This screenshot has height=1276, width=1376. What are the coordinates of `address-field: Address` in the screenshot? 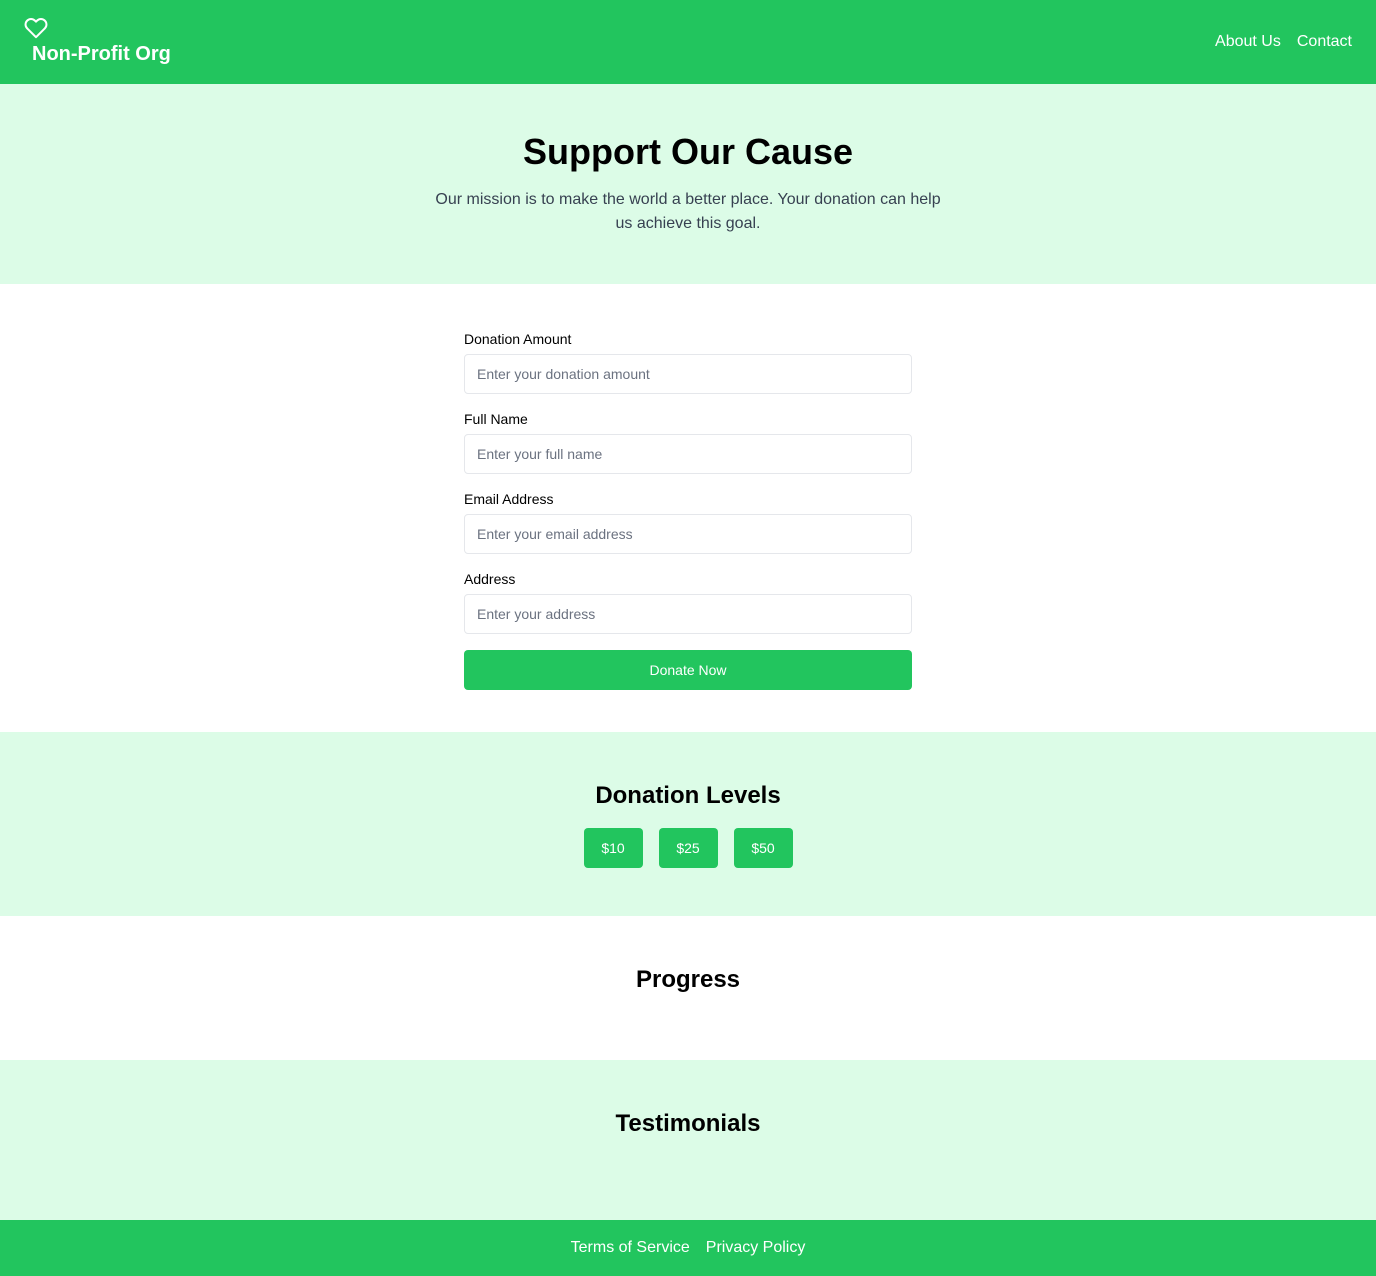 It's located at (688, 602).